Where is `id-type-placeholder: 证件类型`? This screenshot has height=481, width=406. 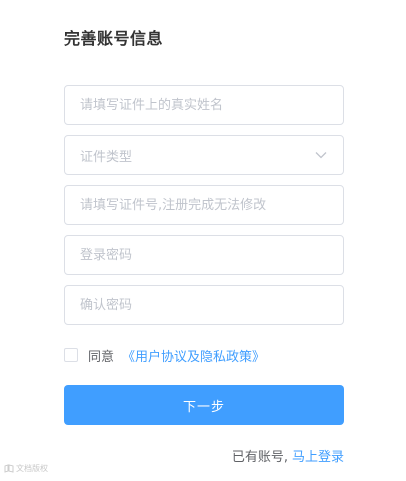 id-type-placeholder: 证件类型 is located at coordinates (106, 157).